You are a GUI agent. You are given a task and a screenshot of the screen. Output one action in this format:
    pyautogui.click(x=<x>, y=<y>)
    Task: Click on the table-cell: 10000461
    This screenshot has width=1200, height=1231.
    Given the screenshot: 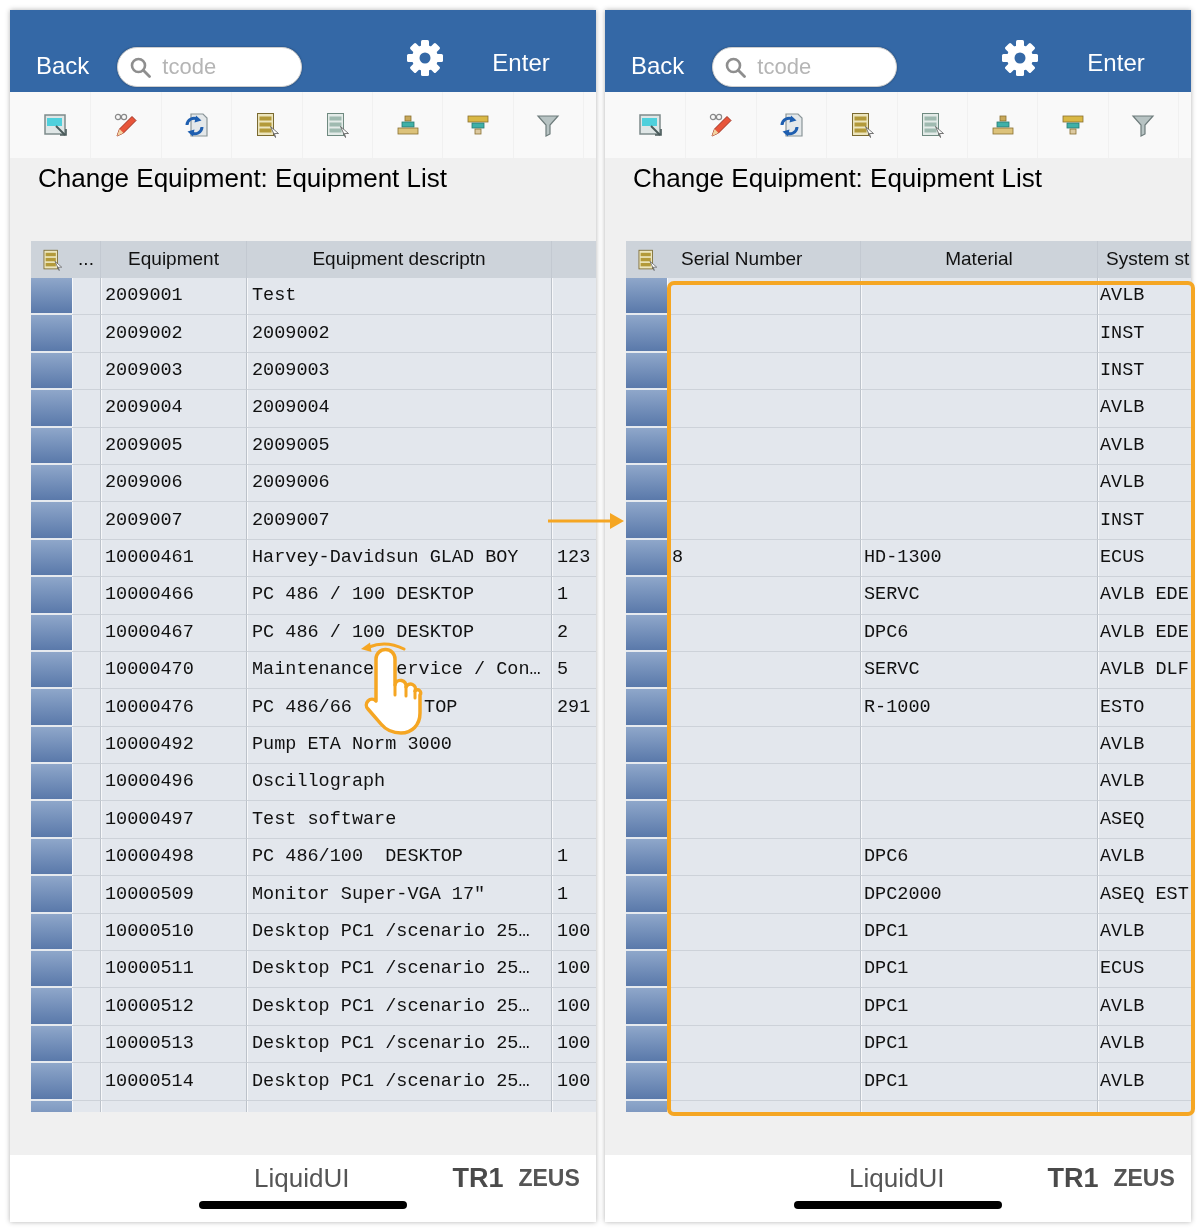 What is the action you would take?
    pyautogui.click(x=174, y=558)
    